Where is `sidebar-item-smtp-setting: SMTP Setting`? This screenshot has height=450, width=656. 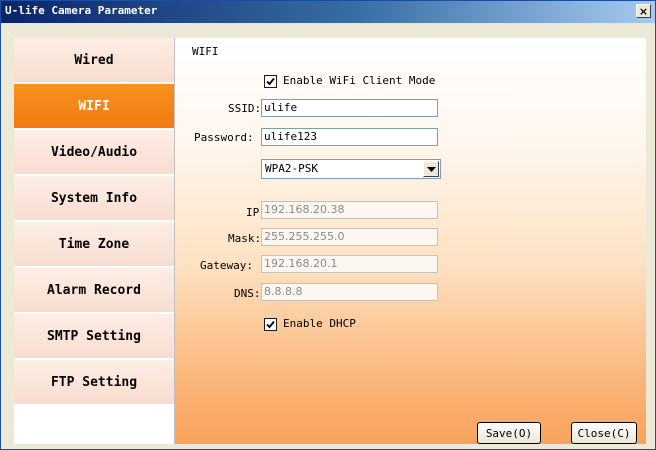
sidebar-item-smtp-setting: SMTP Setting is located at coordinates (94, 336).